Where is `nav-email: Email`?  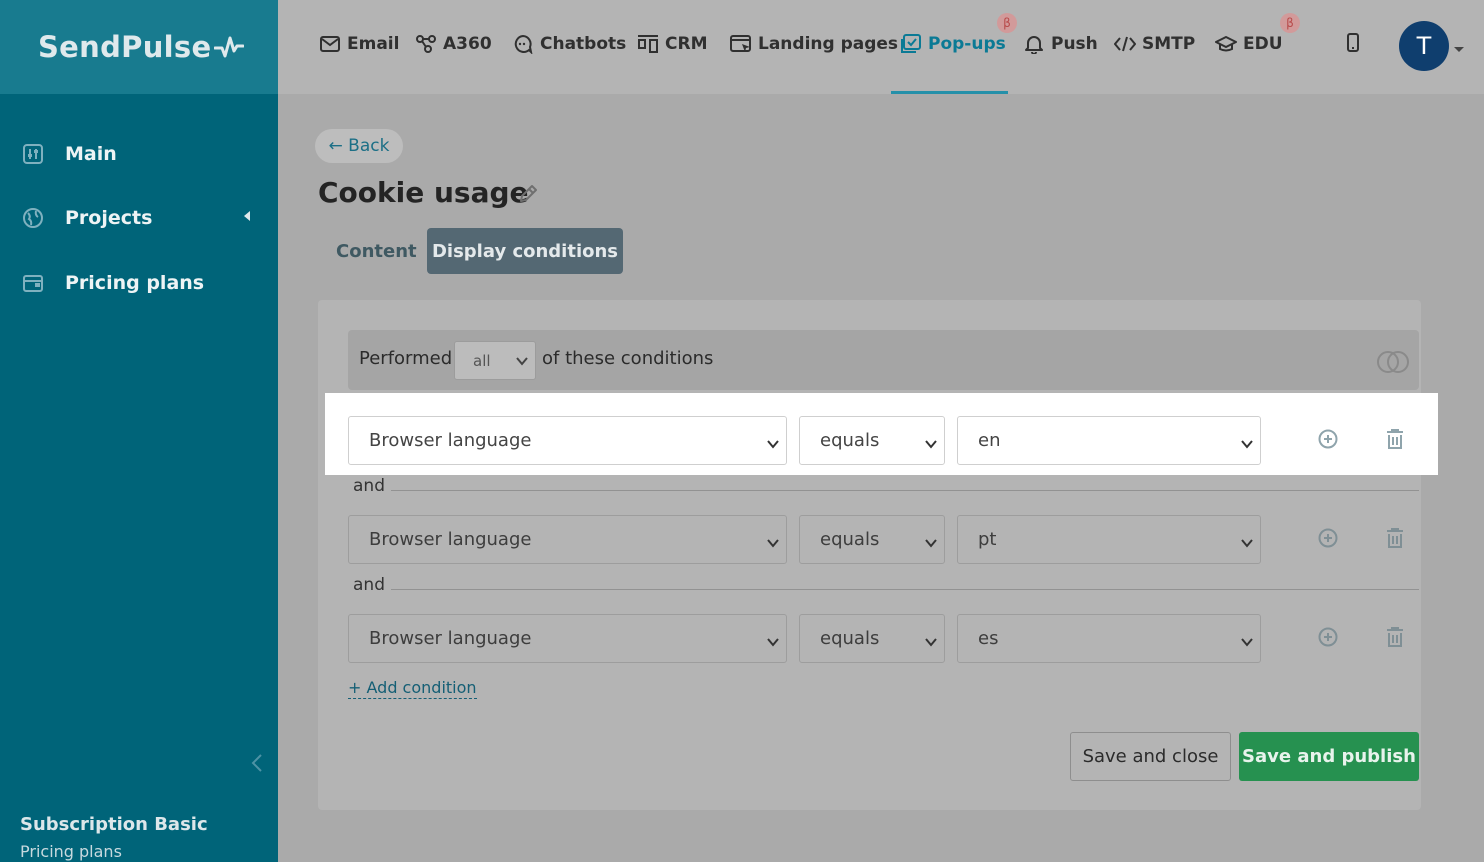
nav-email: Email is located at coordinates (359, 44).